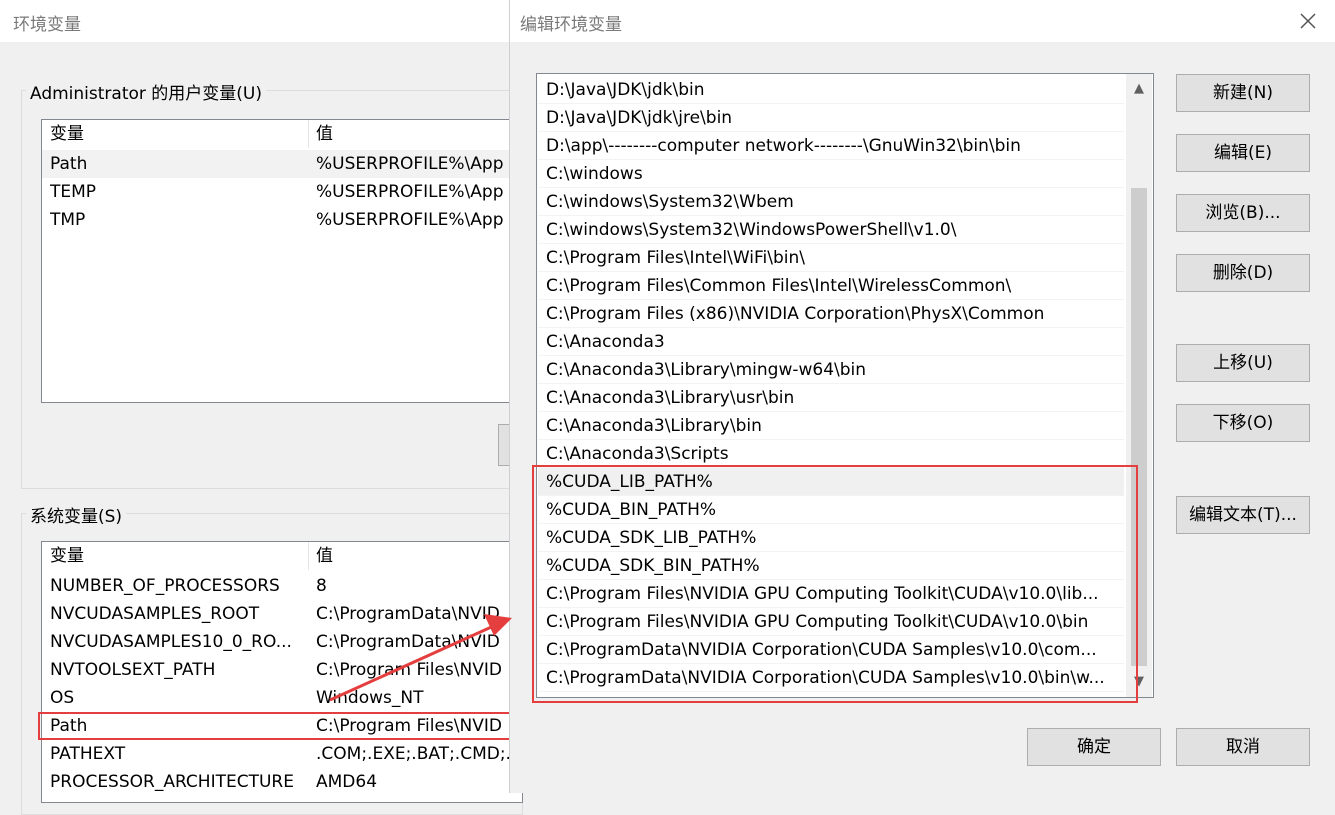 This screenshot has width=1335, height=815. Describe the element at coordinates (409, 670) in the screenshot. I see `variable-value: C:\Program Files\NVID` at that location.